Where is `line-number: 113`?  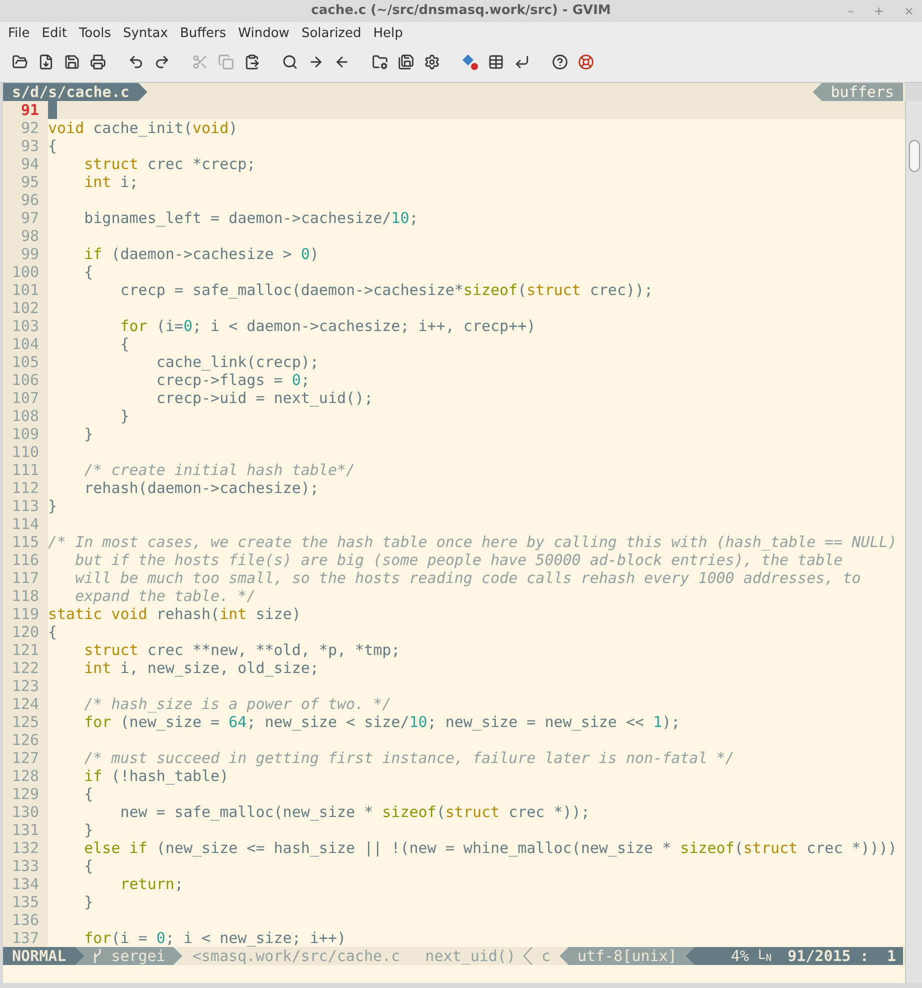 line-number: 113 is located at coordinates (25, 506).